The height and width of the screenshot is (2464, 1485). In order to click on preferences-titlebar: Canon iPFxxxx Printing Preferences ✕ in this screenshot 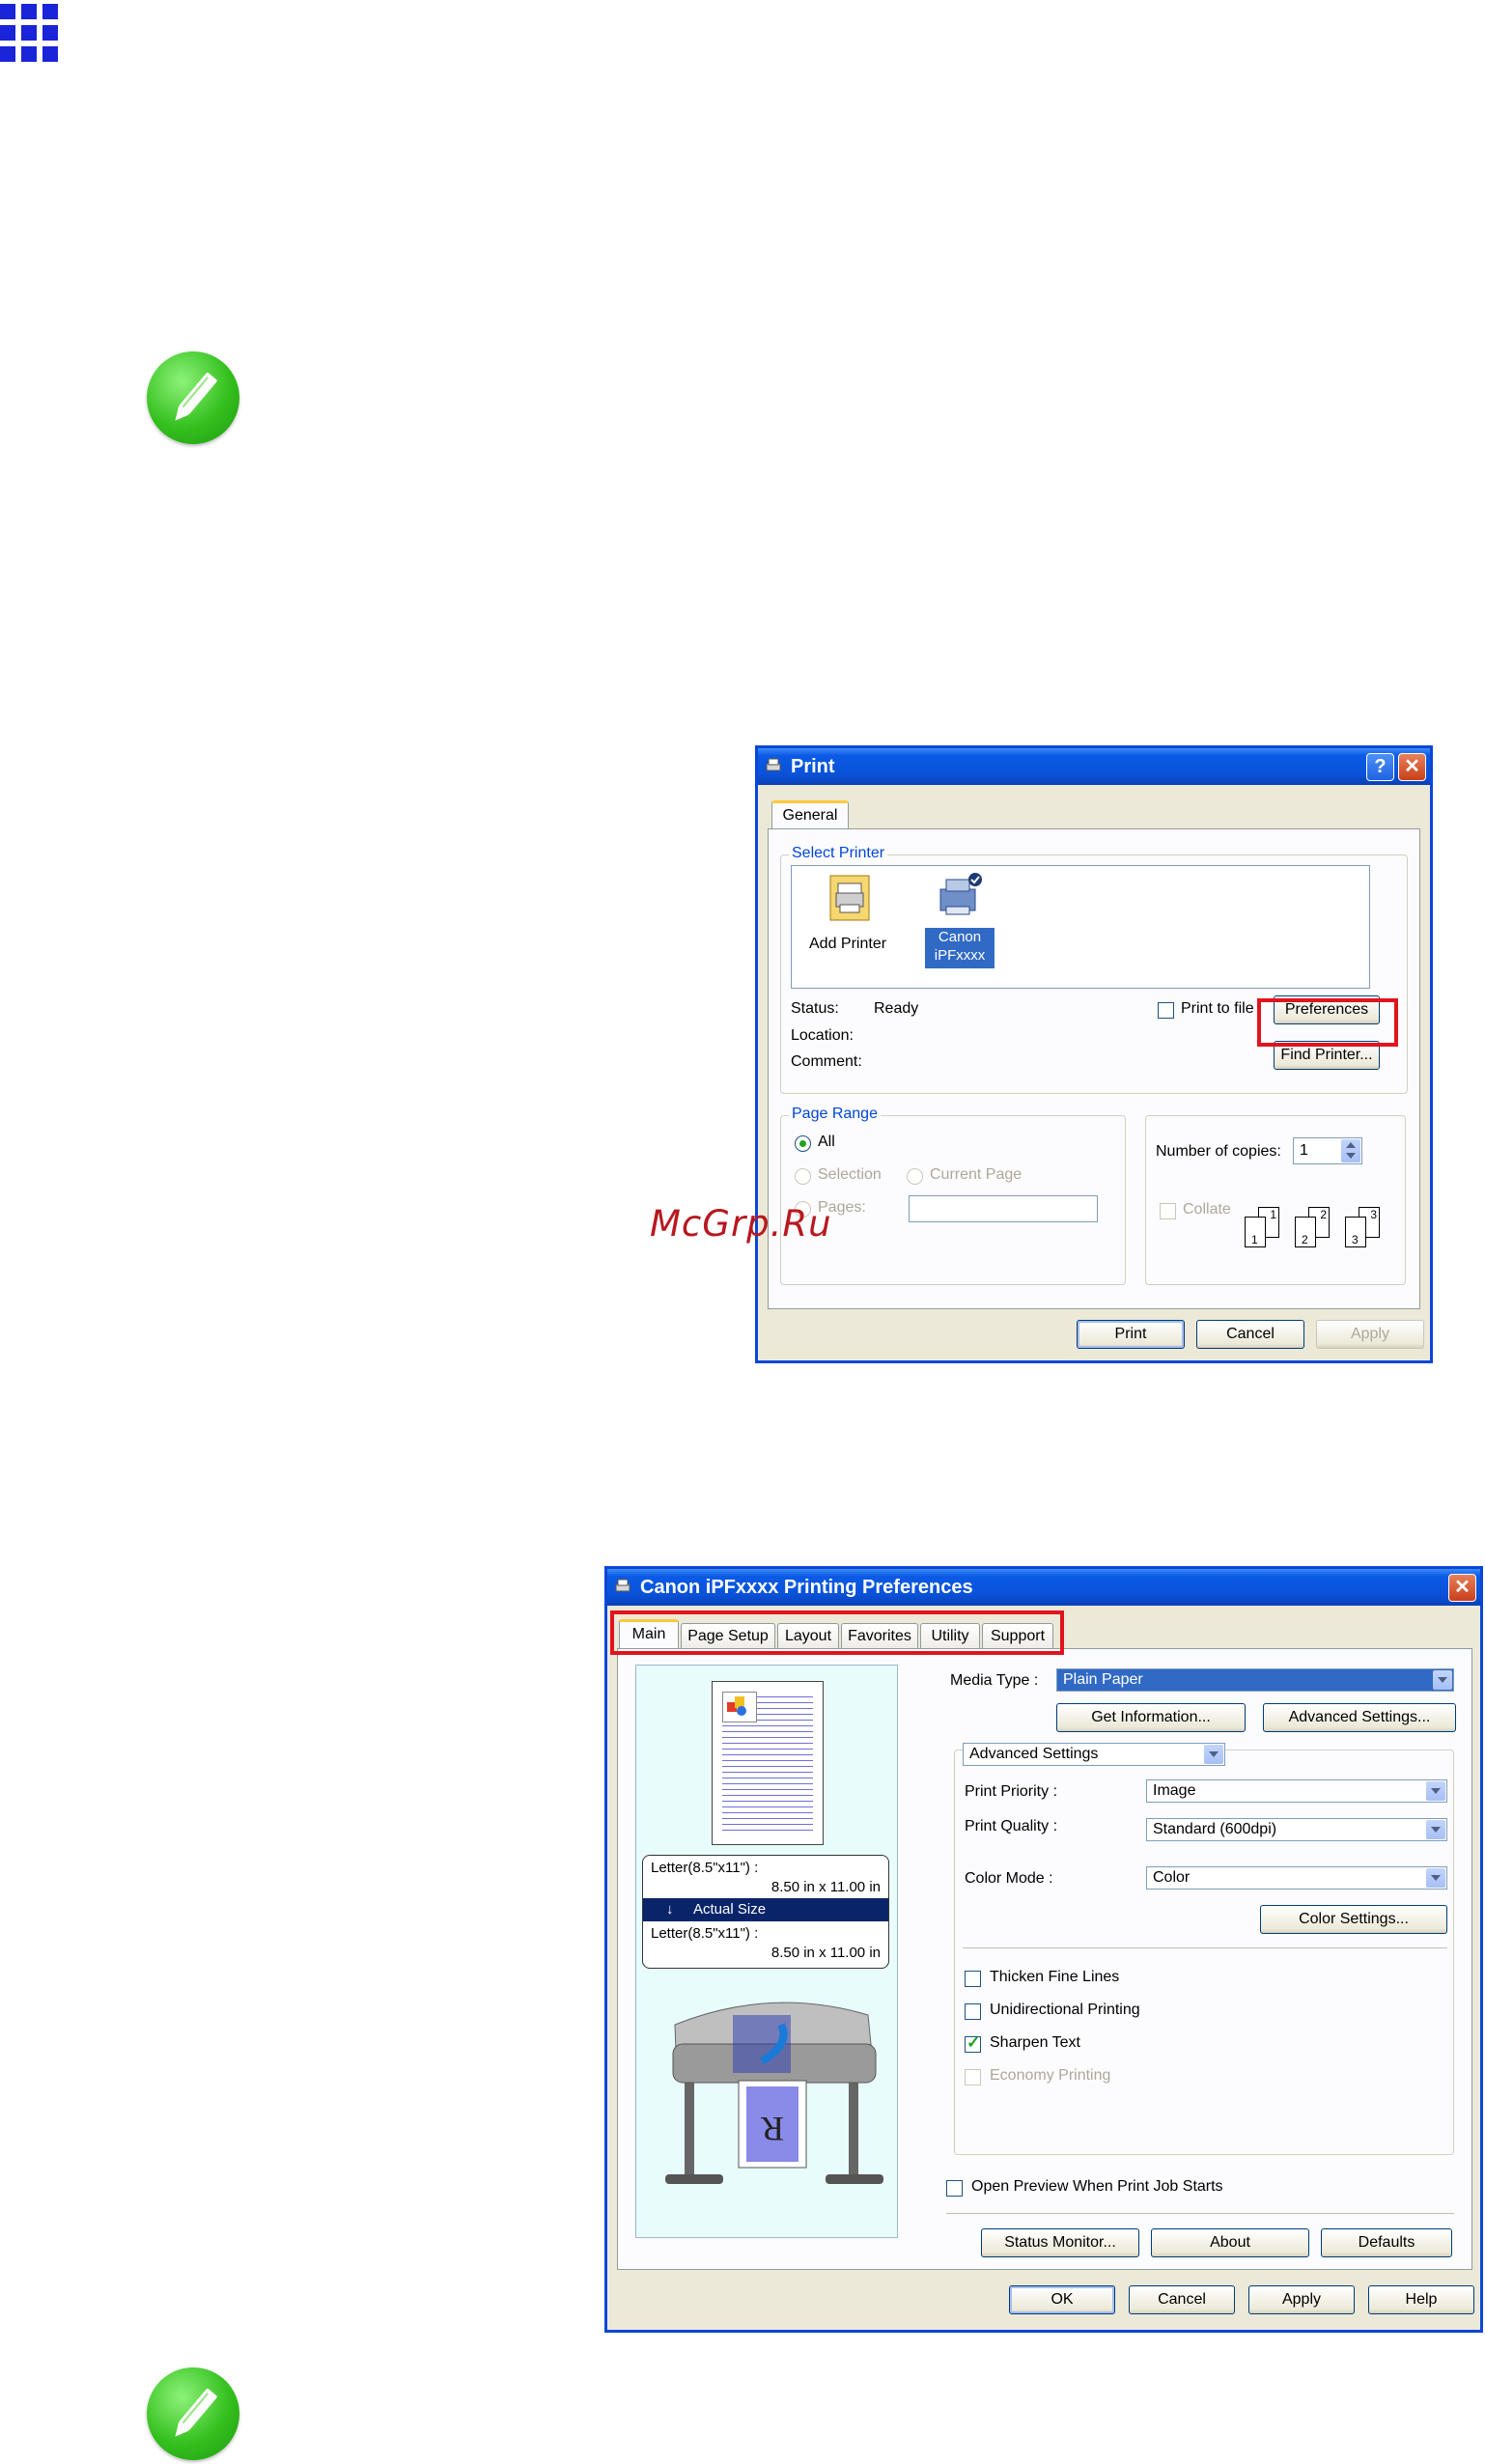, I will do `click(1043, 1588)`.